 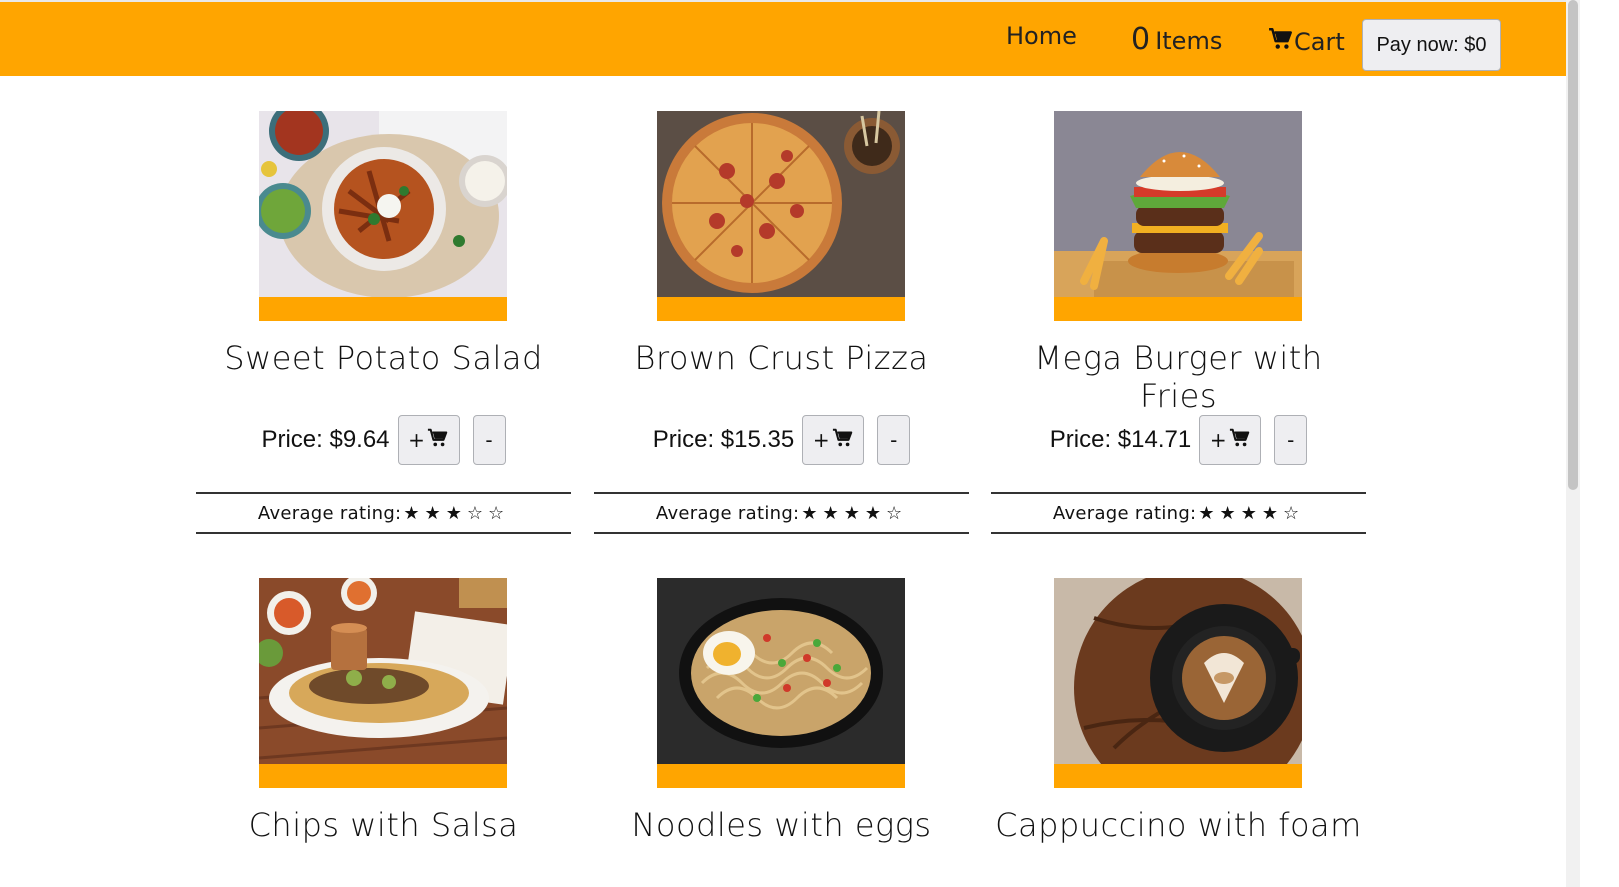 What do you see at coordinates (781, 204) in the screenshot?
I see `product-image-brown-crust-pizza` at bounding box center [781, 204].